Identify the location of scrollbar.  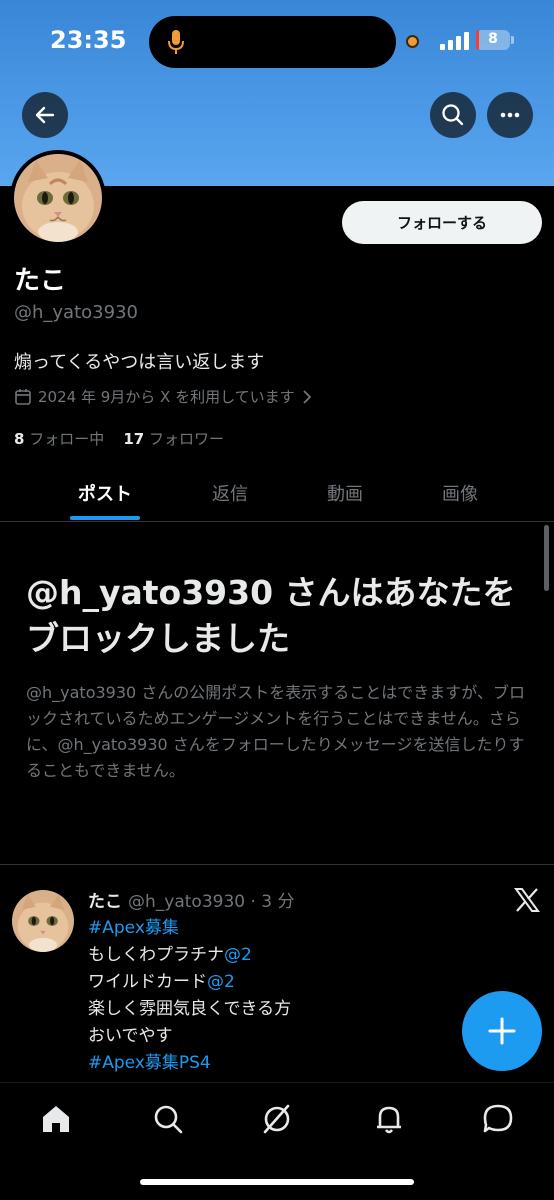
(546, 558).